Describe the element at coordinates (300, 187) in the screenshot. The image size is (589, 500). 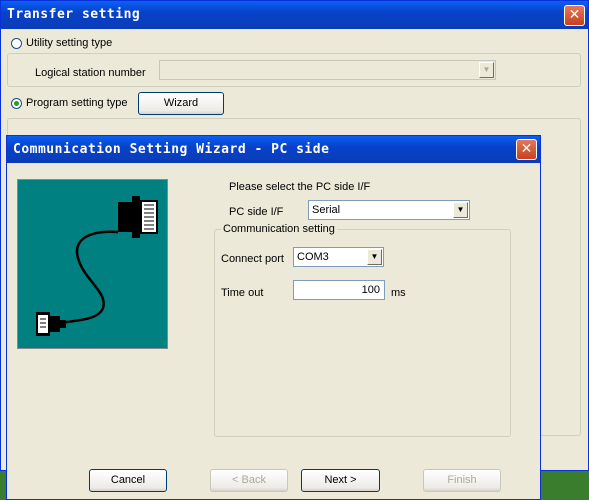
I see `prompt-text: Please select the PC side I/F` at that location.